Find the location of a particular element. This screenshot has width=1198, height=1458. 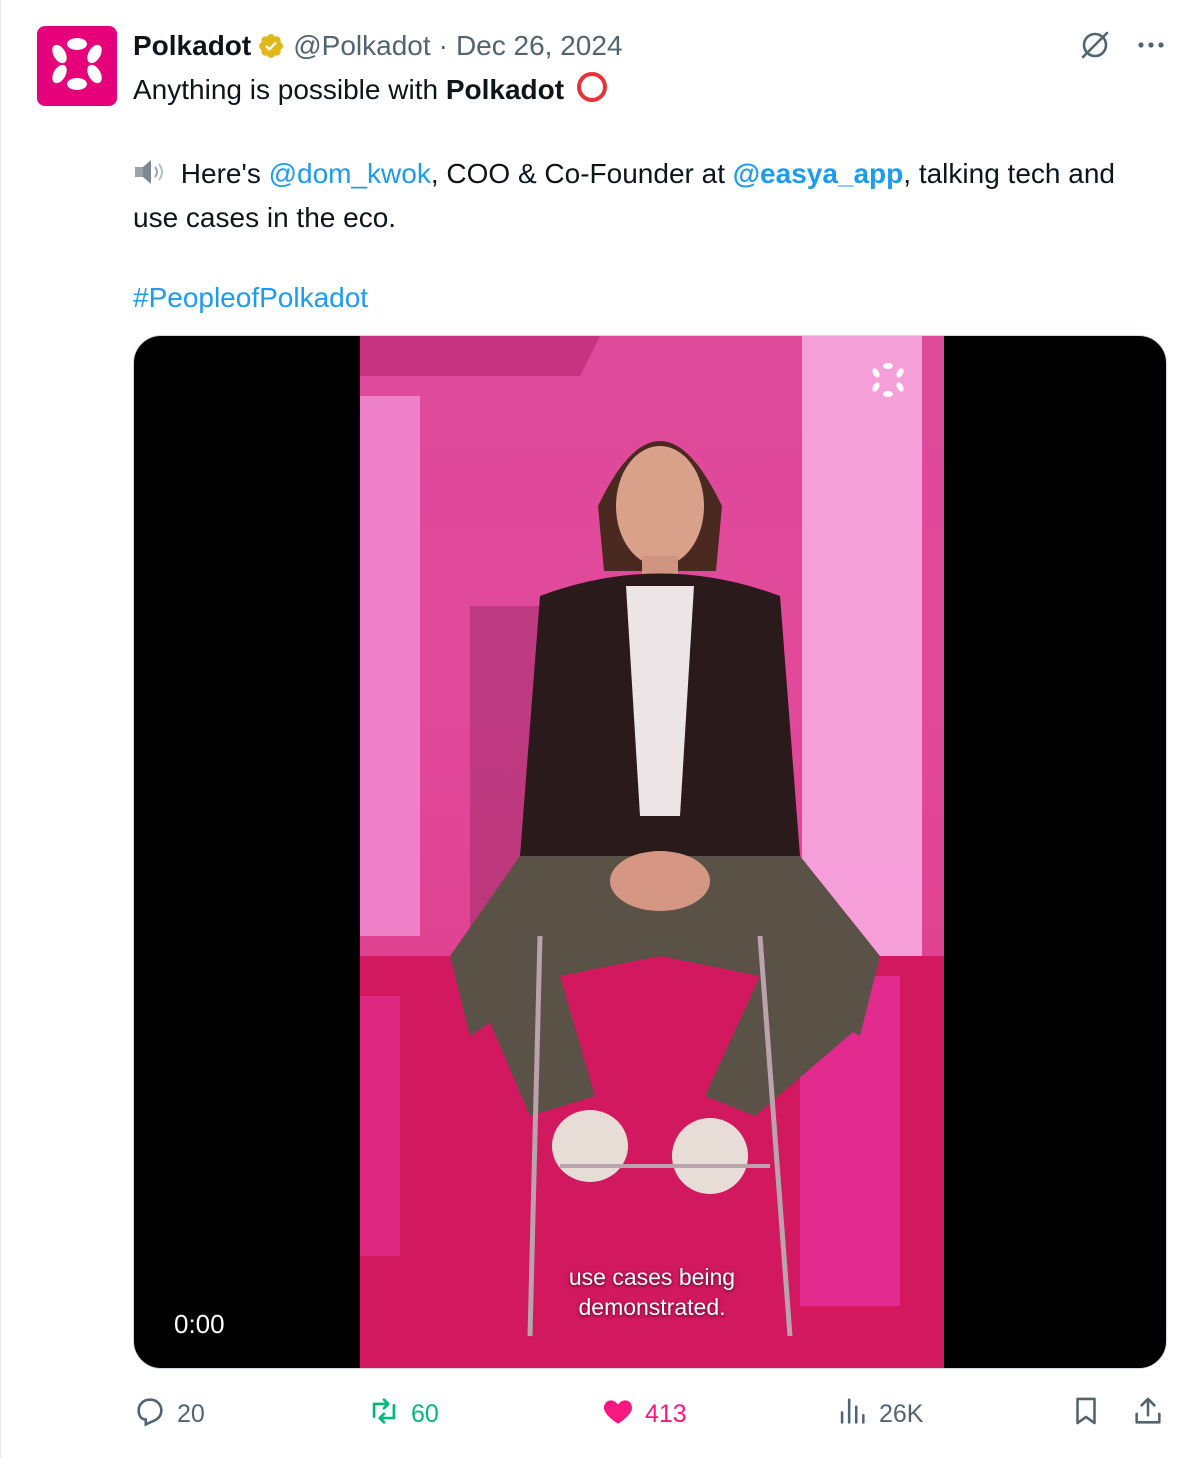

repost-count: 60 is located at coordinates (425, 1413).